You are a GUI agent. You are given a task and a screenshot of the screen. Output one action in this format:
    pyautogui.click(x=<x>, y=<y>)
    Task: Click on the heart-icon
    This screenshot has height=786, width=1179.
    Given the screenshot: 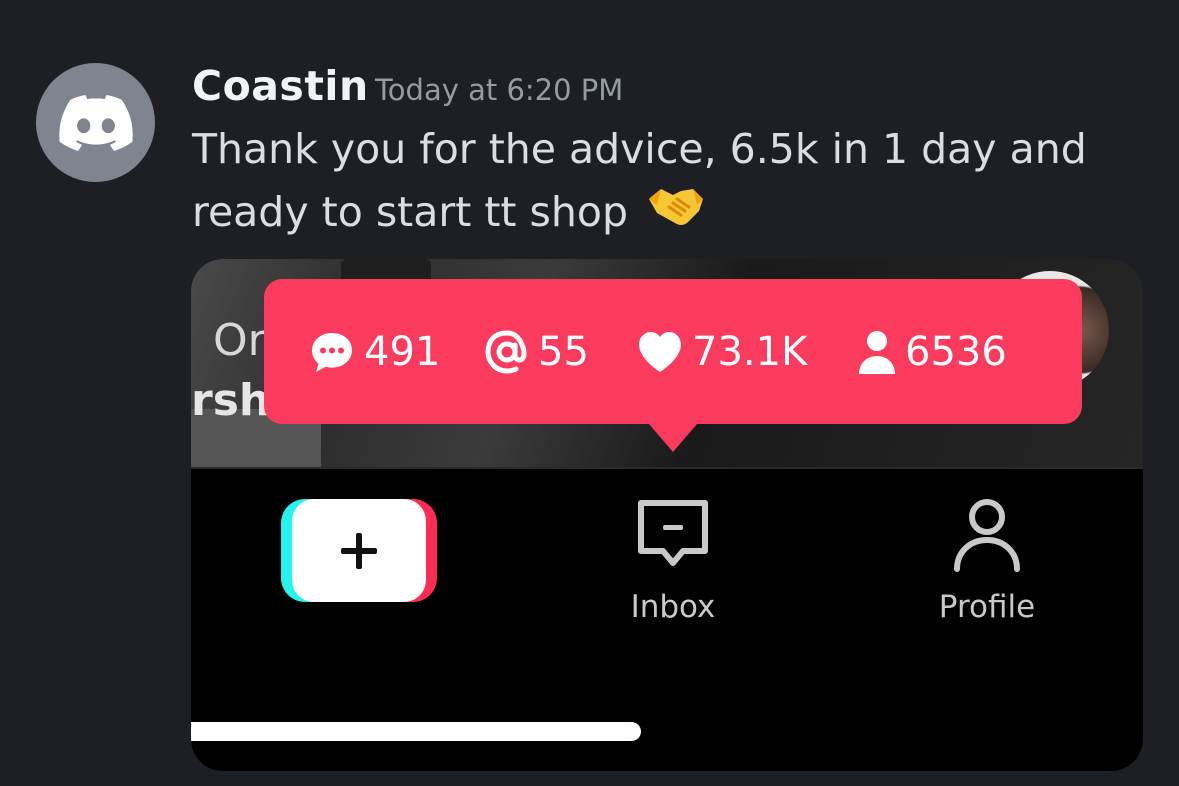 What is the action you would take?
    pyautogui.click(x=660, y=352)
    